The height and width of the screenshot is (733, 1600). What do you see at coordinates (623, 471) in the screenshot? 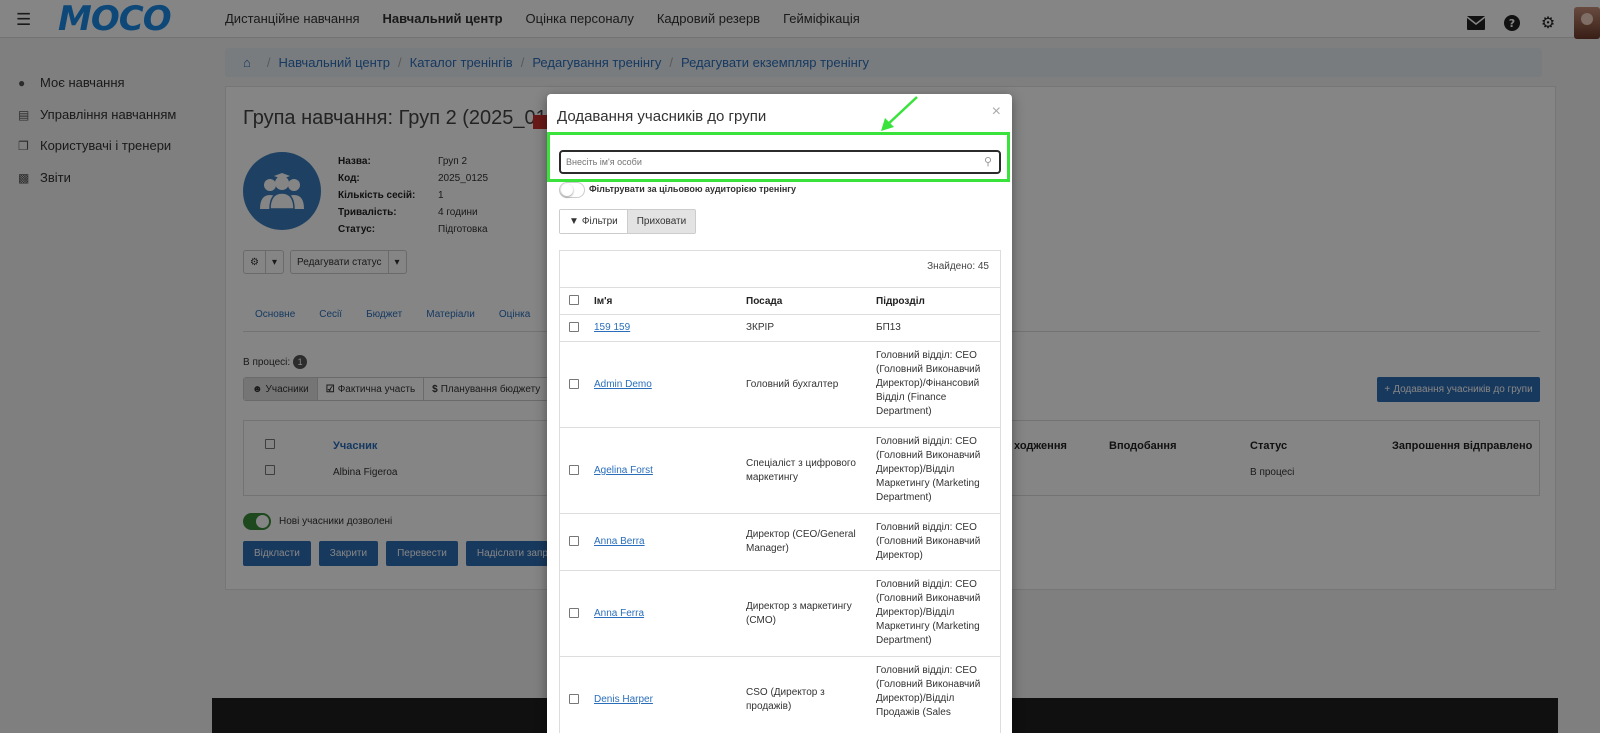
I see `person-name-link: Agelina Forst` at bounding box center [623, 471].